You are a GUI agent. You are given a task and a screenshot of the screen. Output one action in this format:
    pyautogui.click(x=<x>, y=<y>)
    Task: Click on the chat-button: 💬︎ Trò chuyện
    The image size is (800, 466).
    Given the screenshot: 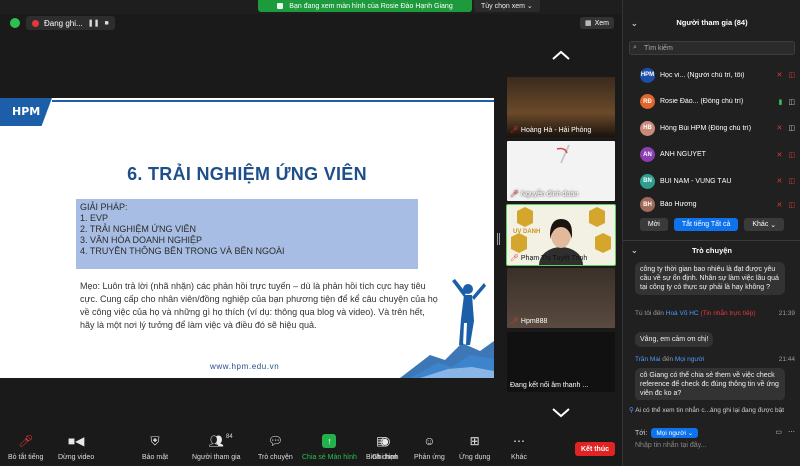 What is the action you would take?
    pyautogui.click(x=275, y=447)
    